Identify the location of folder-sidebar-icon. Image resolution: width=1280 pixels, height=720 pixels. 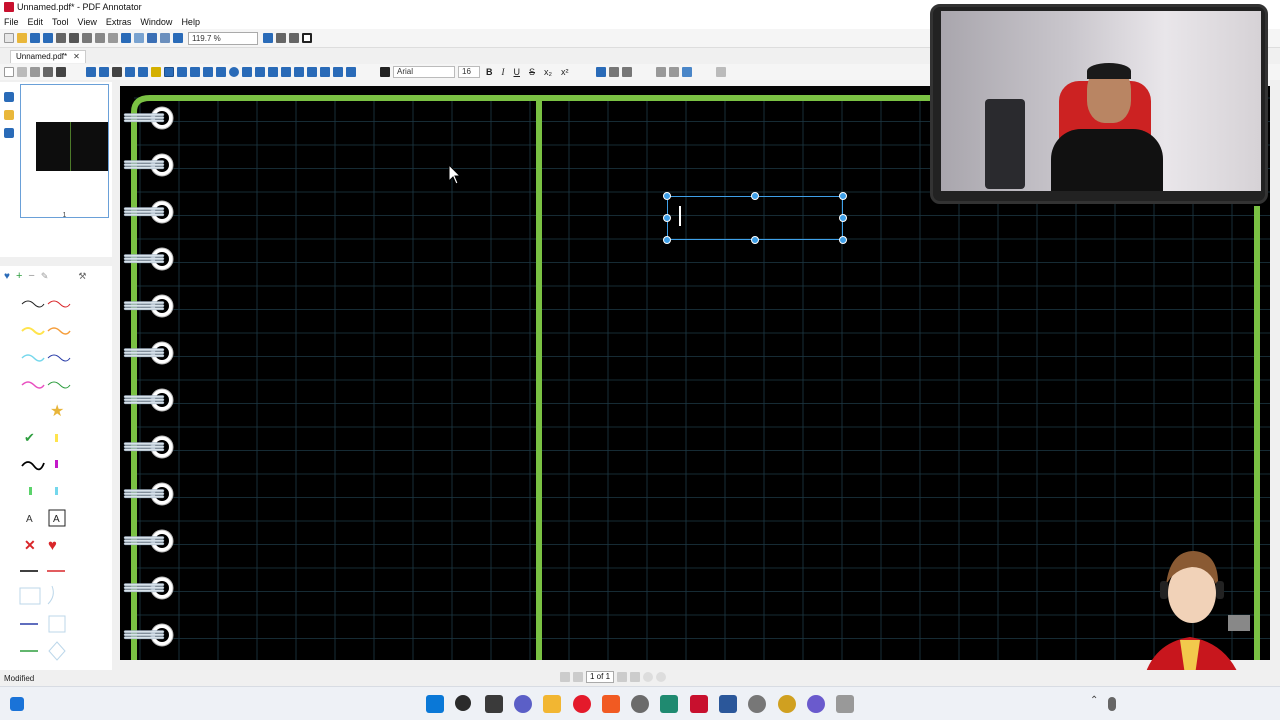
(9, 115).